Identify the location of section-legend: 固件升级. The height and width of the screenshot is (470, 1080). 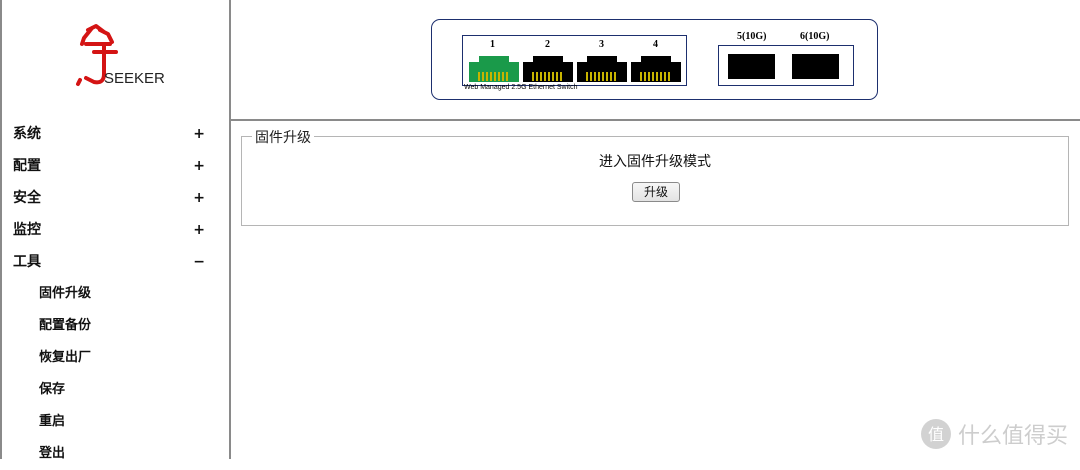
(283, 137).